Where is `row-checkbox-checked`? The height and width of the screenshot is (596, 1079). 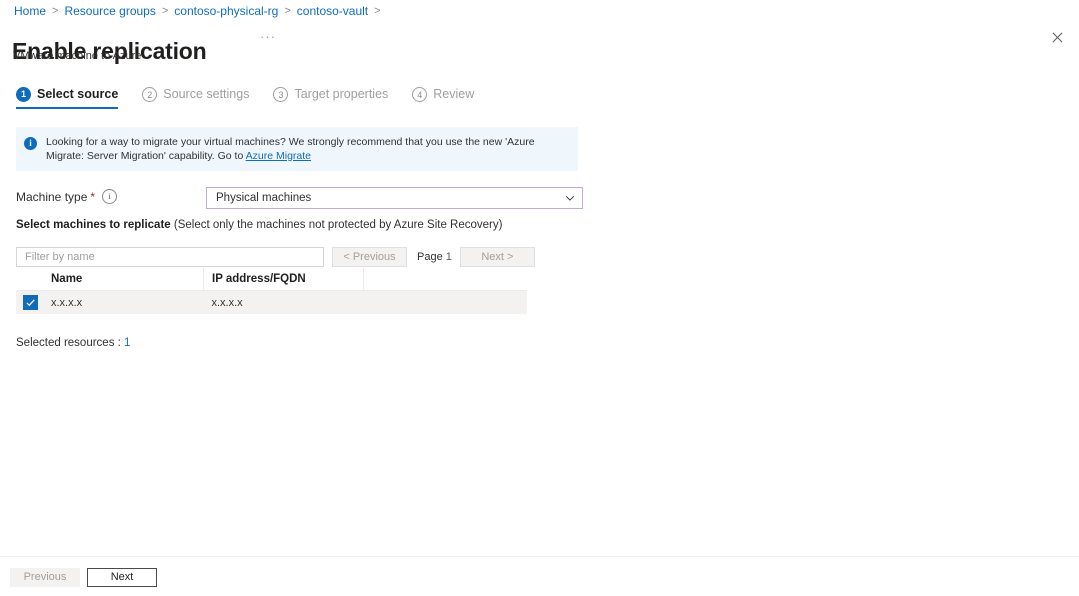
row-checkbox-checked is located at coordinates (30, 302).